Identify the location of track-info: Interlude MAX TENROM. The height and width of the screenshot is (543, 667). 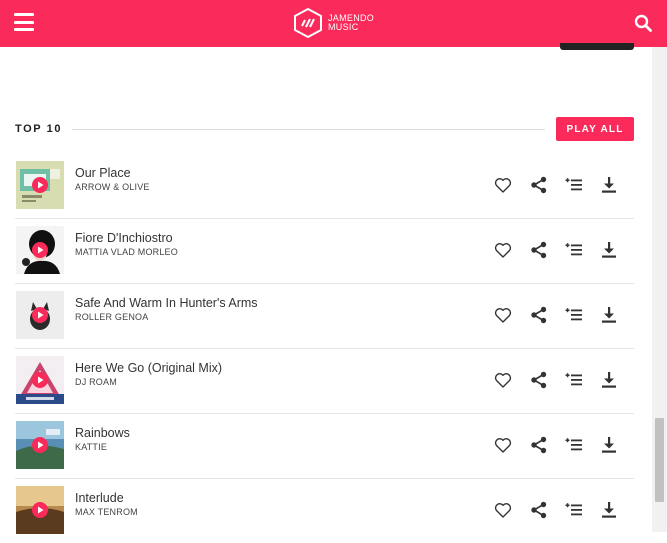
(106, 504).